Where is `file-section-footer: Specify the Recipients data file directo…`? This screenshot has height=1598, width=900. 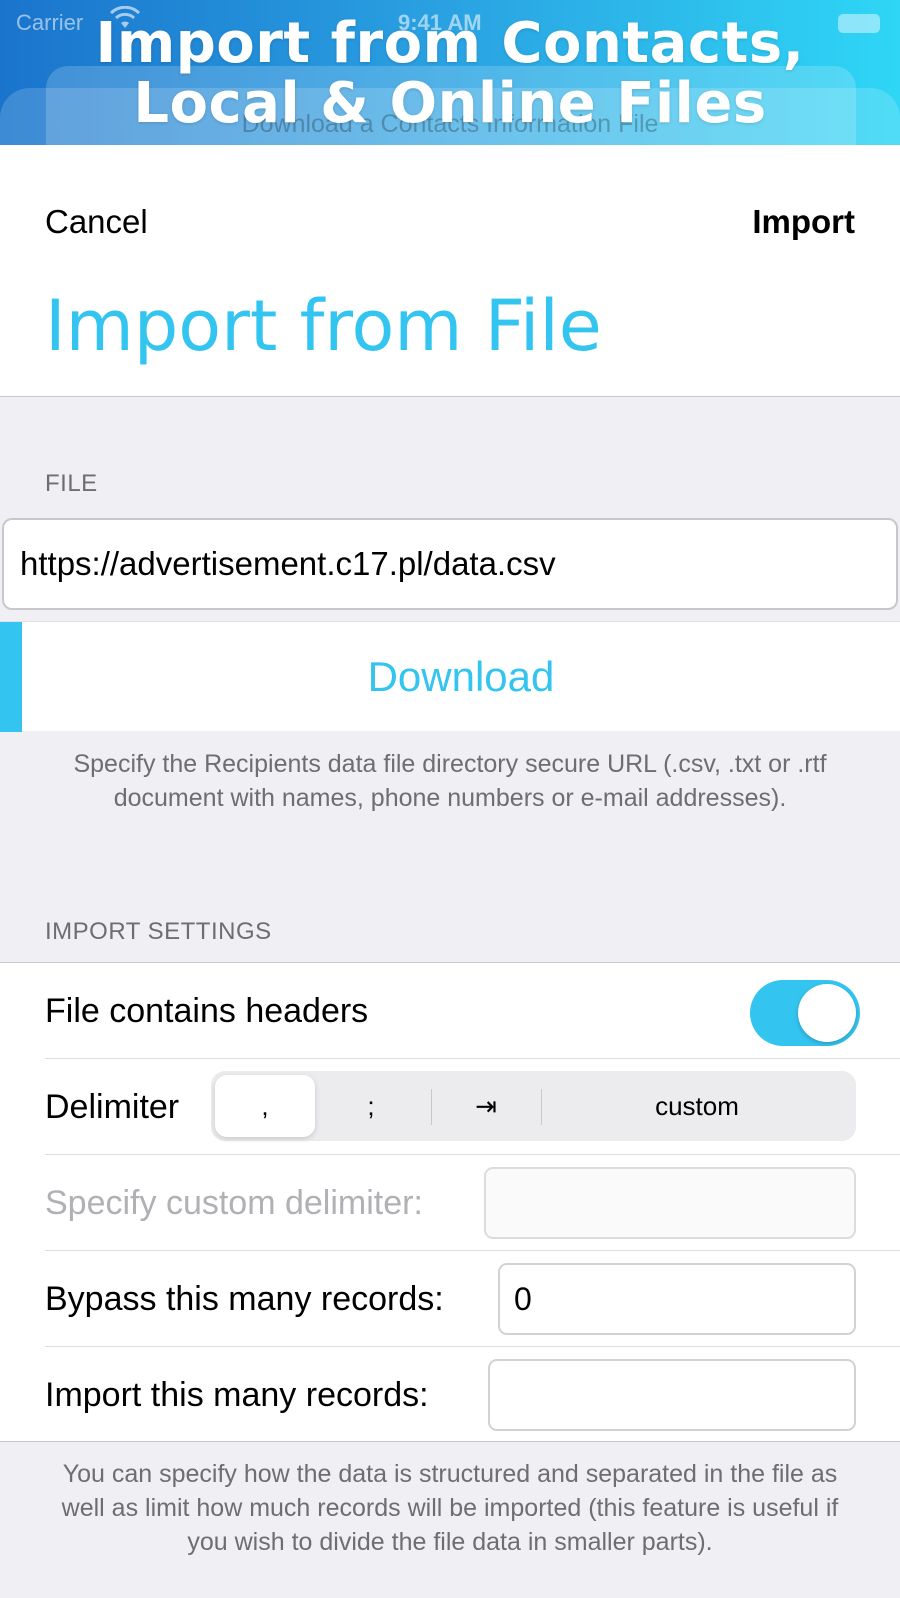 file-section-footer: Specify the Recipients data file directo… is located at coordinates (450, 781).